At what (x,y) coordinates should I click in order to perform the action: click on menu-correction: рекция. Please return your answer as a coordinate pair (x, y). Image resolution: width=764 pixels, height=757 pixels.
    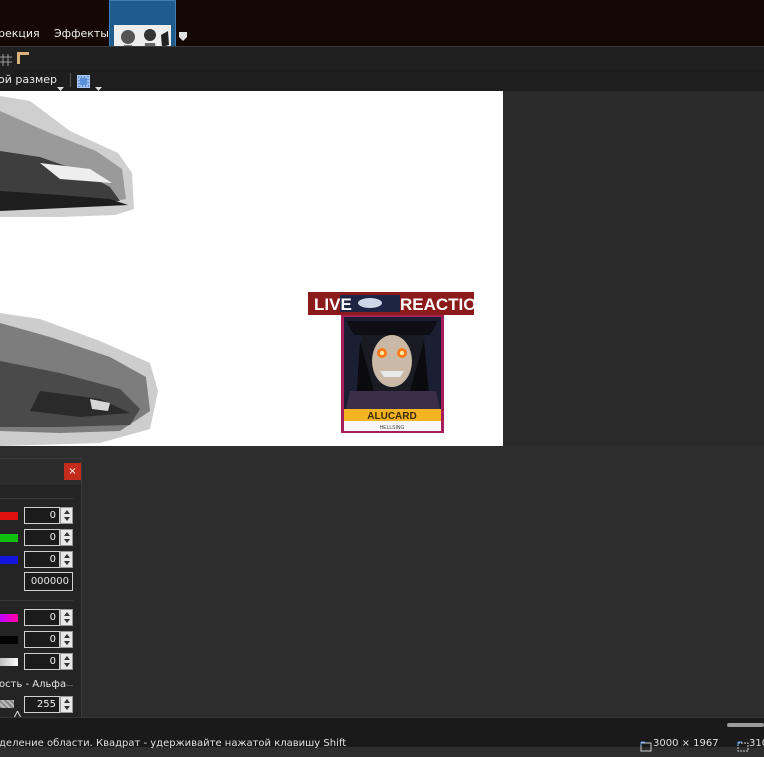
    Looking at the image, I should click on (20, 33).